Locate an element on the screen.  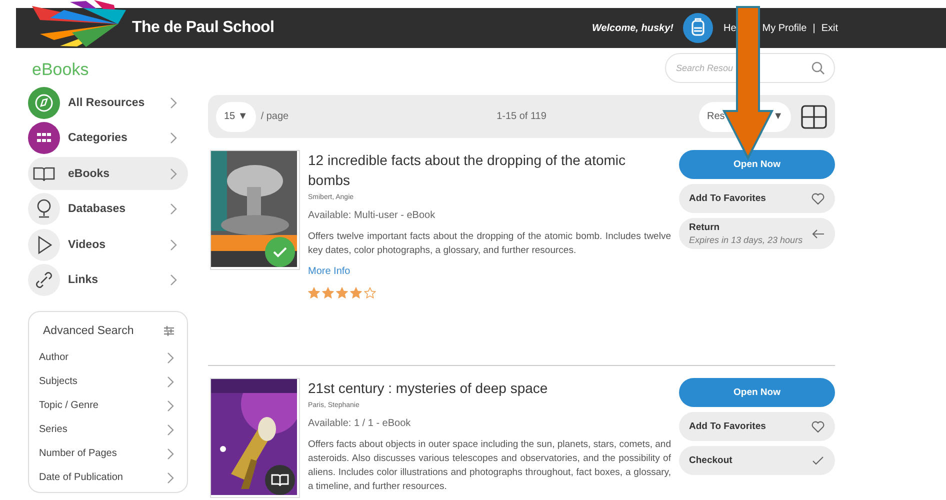
action-button: Return Expires in 13 days, 23 hours is located at coordinates (757, 233).